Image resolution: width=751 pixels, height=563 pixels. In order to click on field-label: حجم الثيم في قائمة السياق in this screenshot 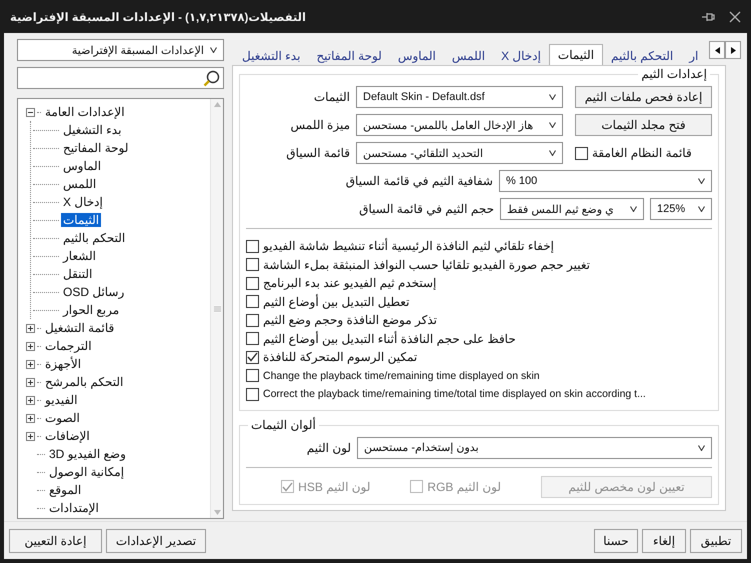, I will do `click(426, 209)`.